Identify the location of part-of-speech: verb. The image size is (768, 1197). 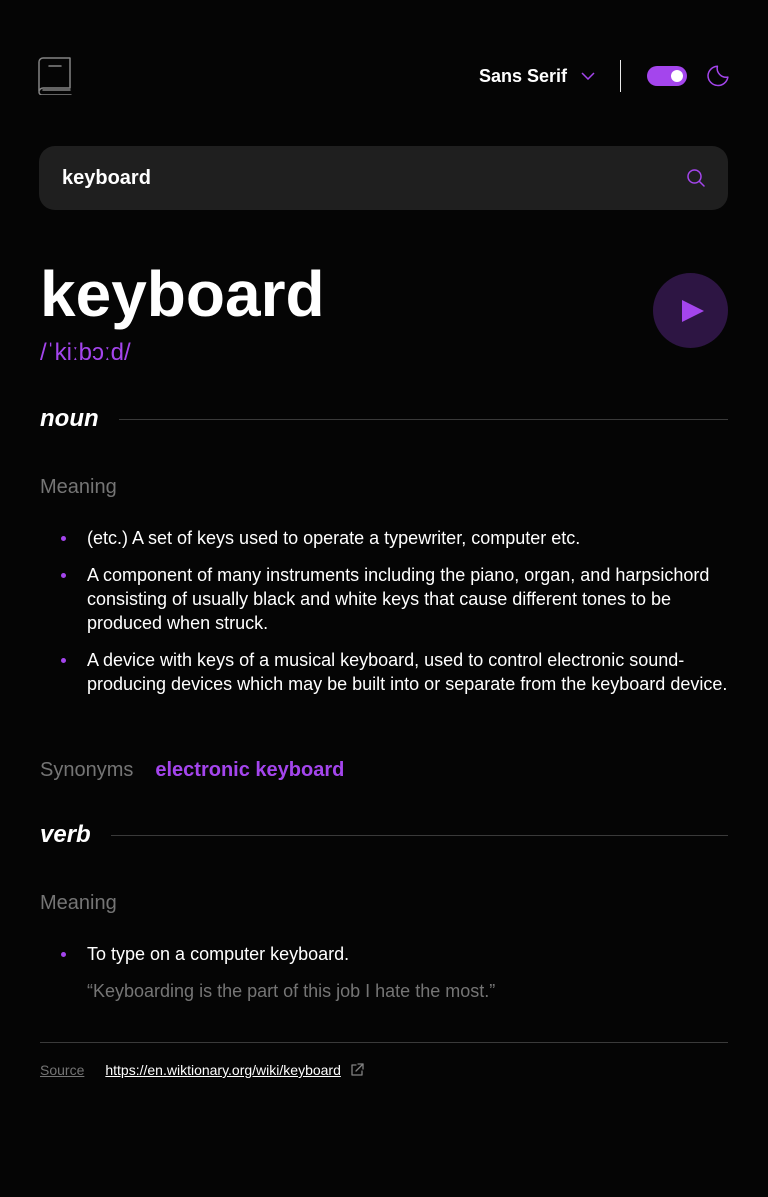
(65, 834).